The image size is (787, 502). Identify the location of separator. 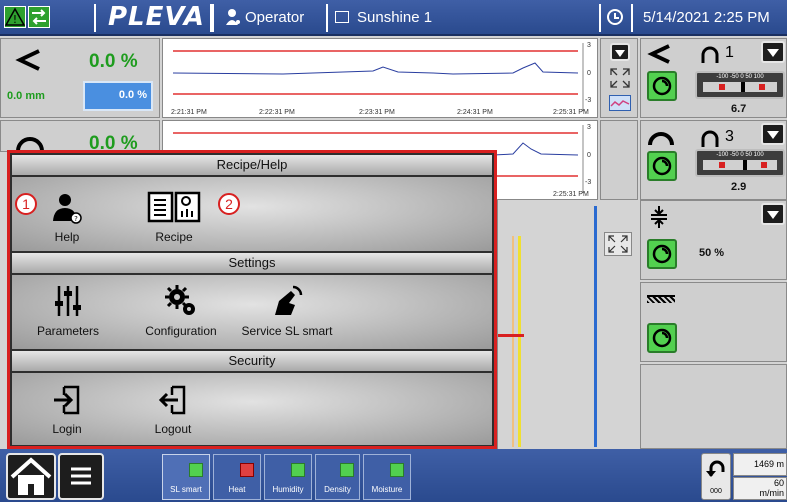
(95, 18).